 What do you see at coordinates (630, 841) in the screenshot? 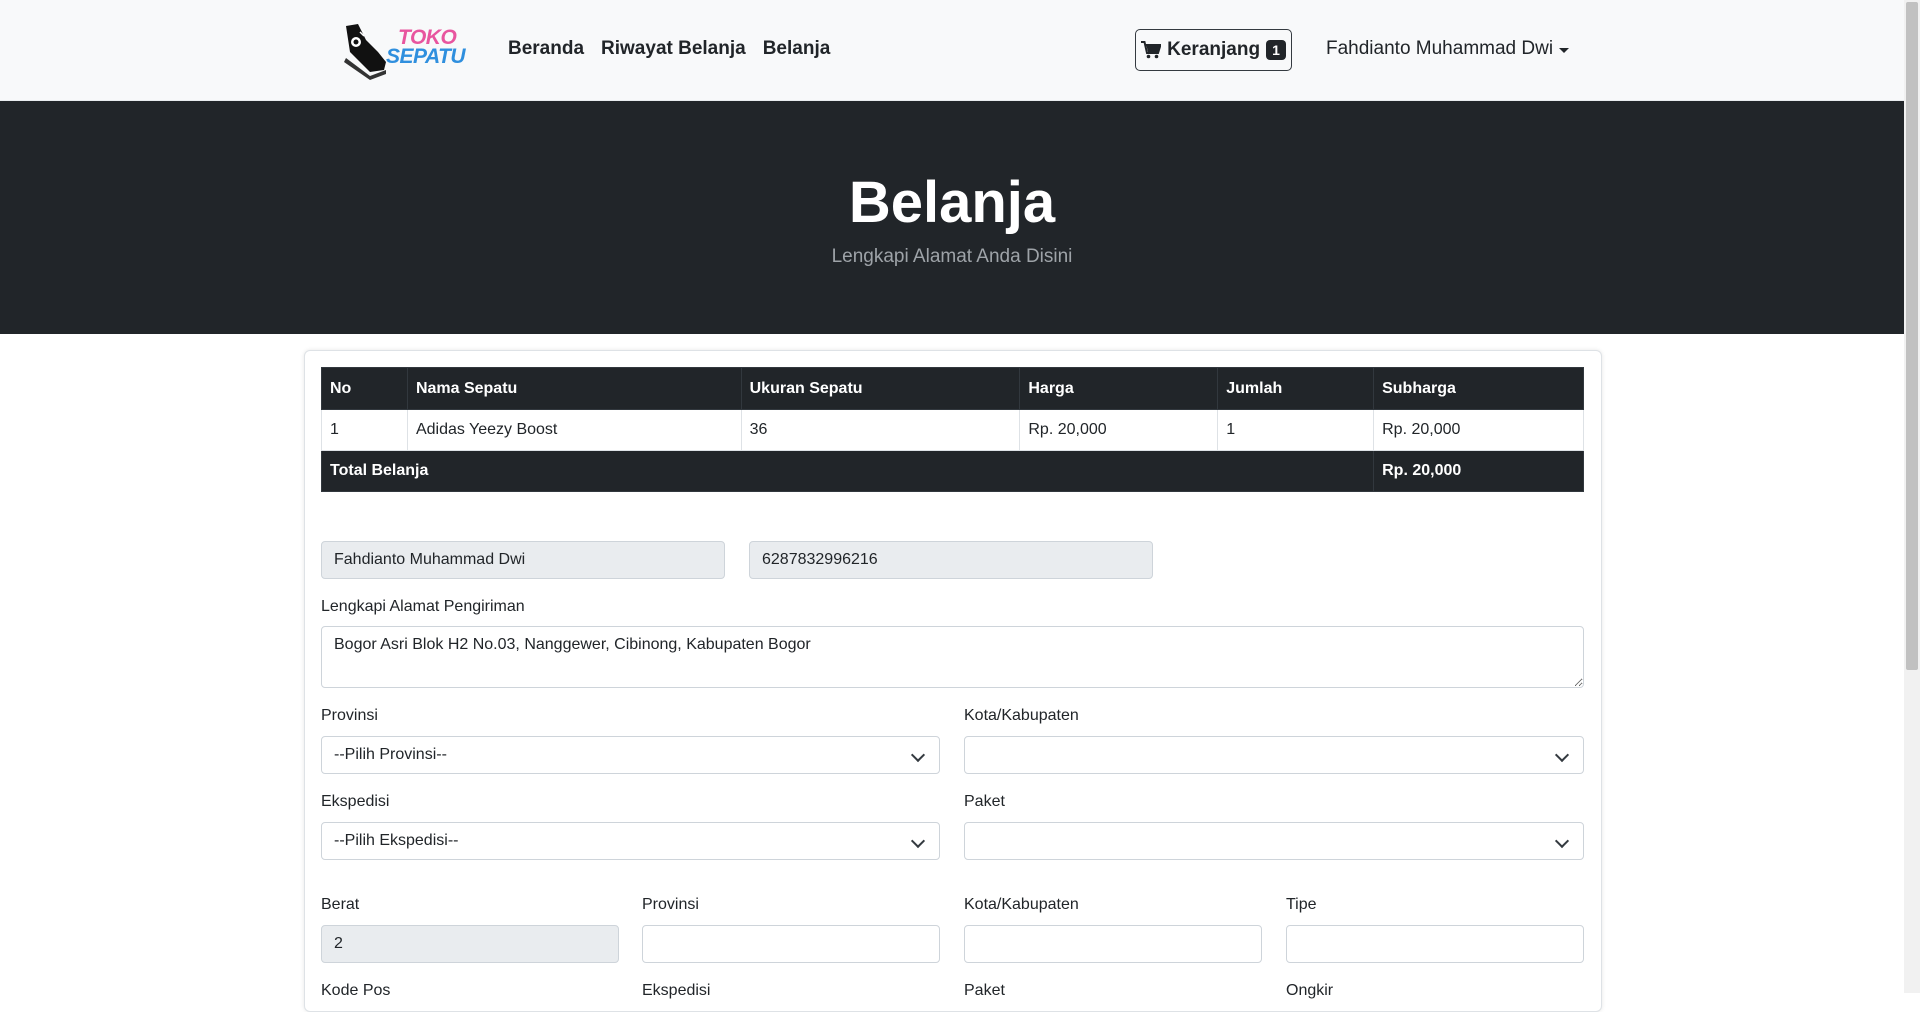
I see `ekspedisi-select: --Pilih Ekspedisi--` at bounding box center [630, 841].